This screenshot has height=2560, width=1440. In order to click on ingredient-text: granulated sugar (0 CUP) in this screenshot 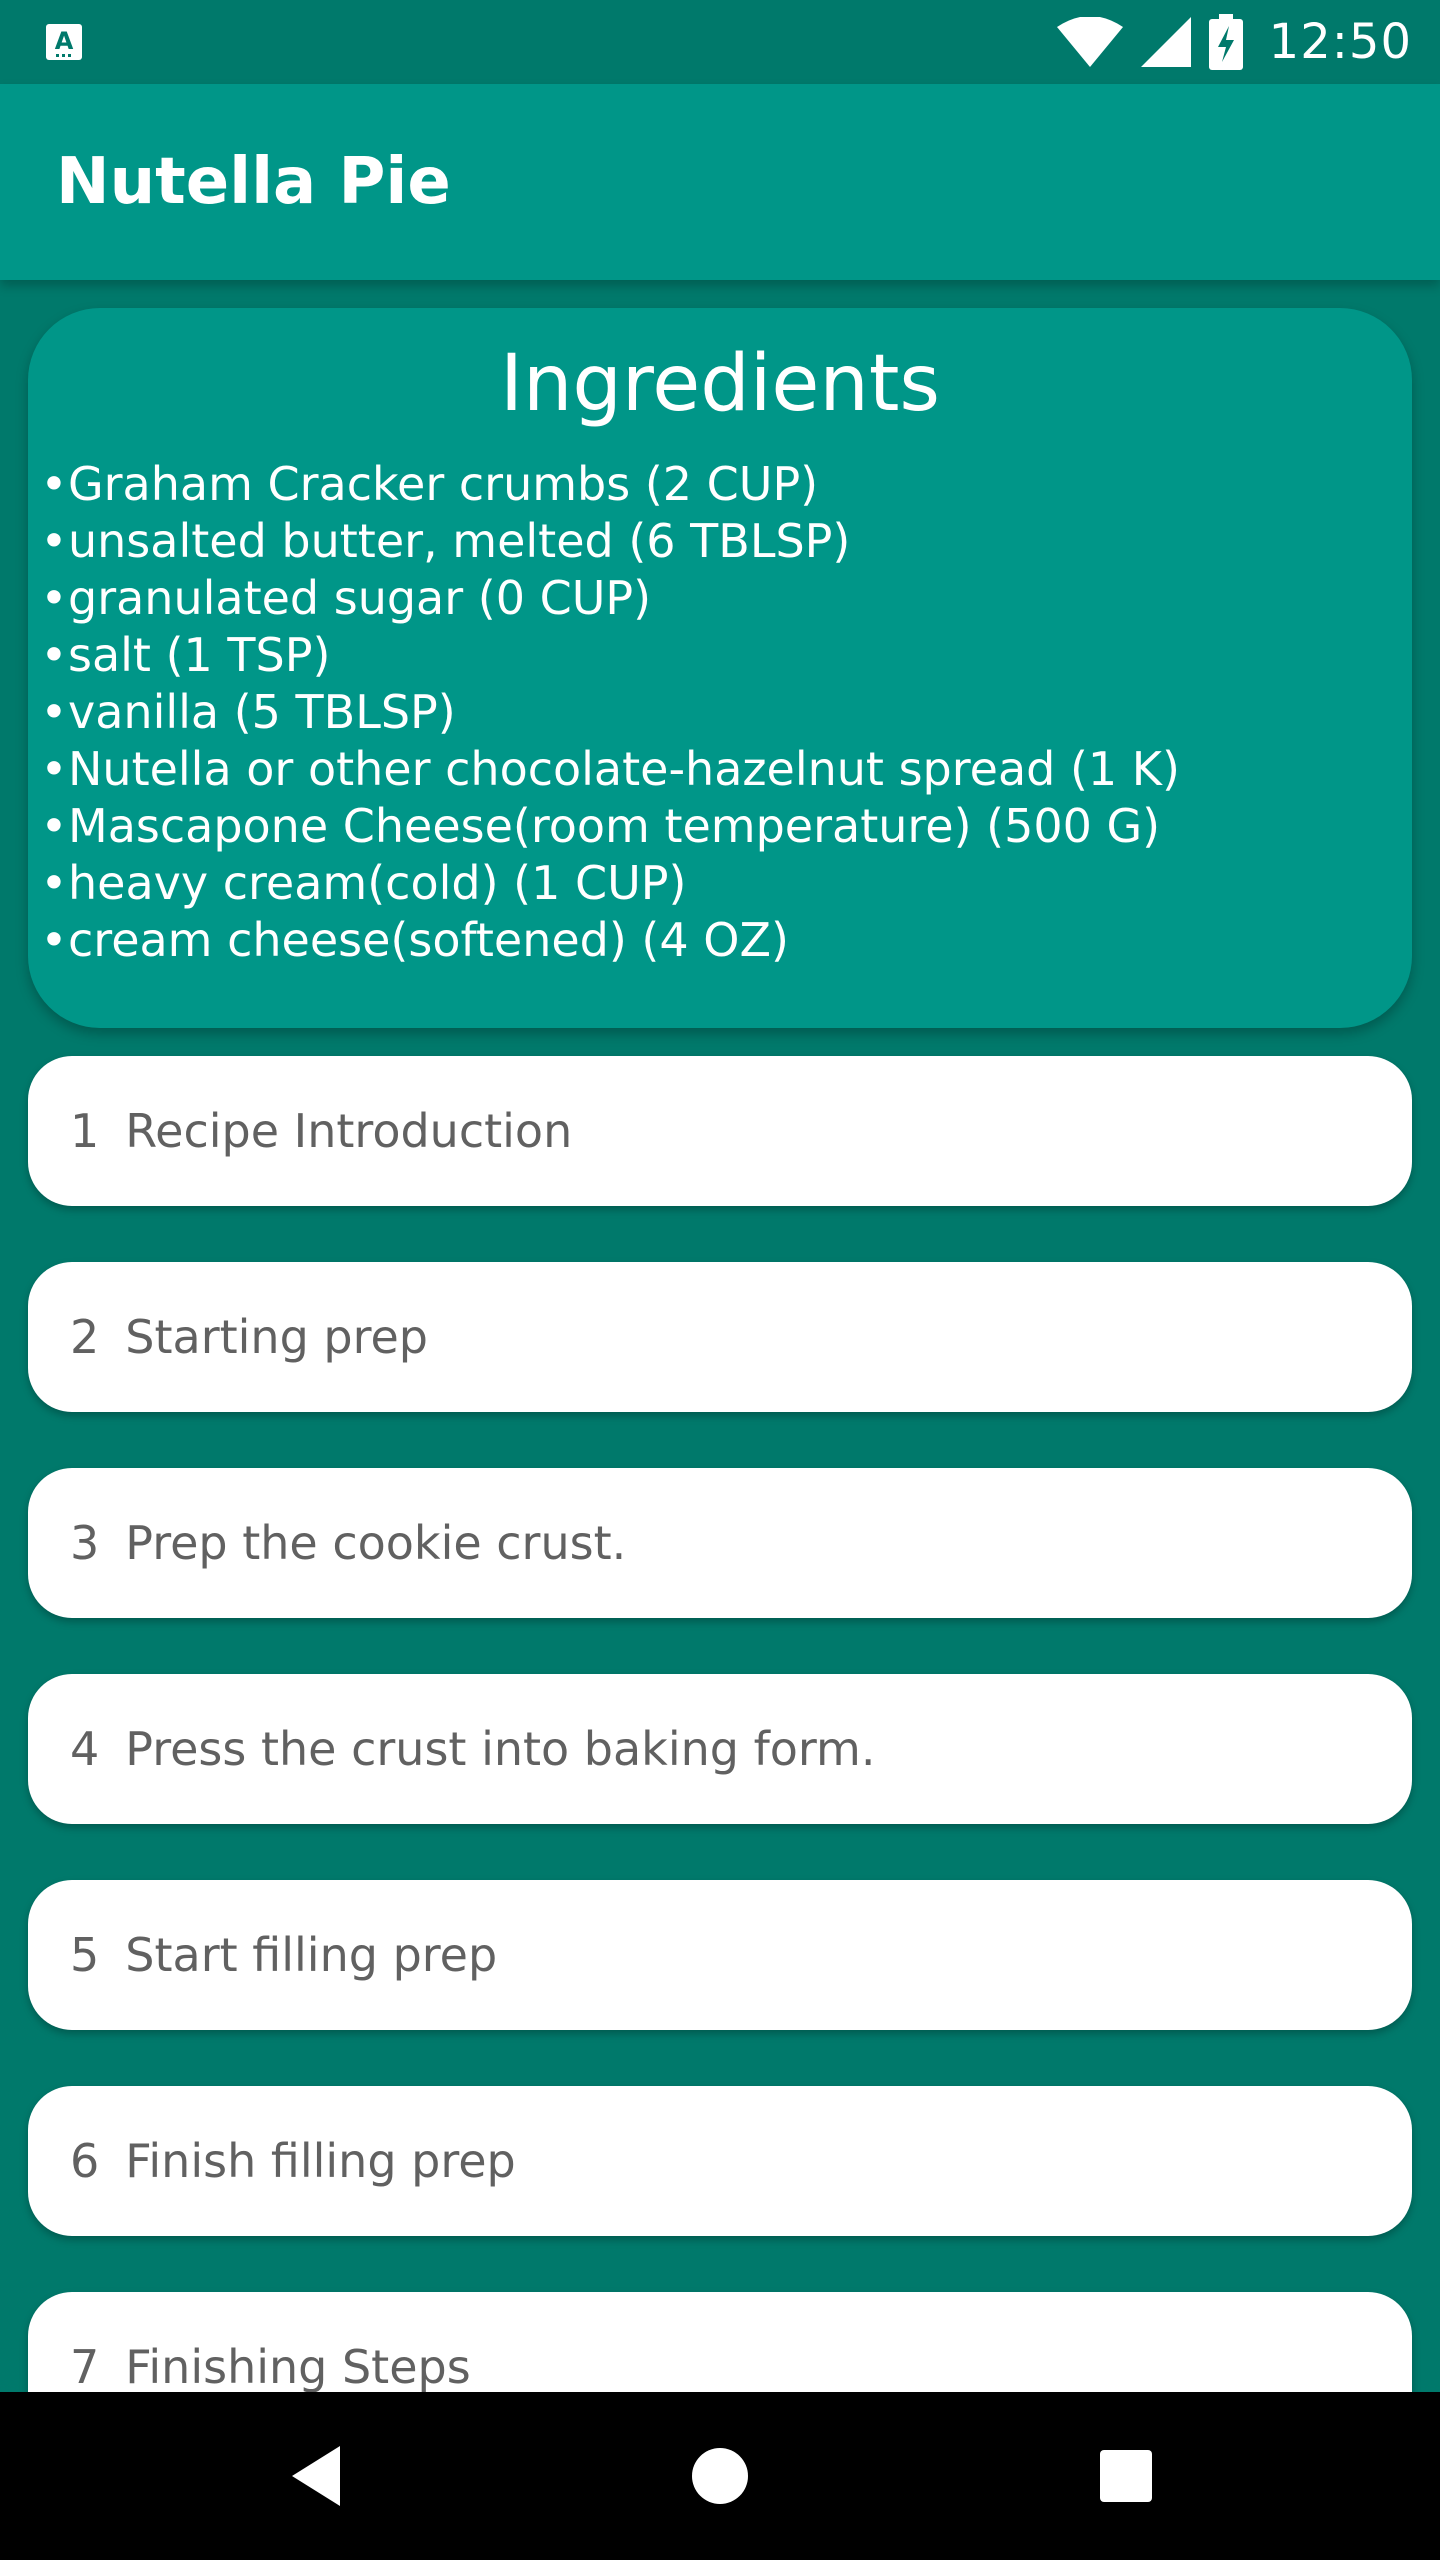, I will do `click(360, 598)`.